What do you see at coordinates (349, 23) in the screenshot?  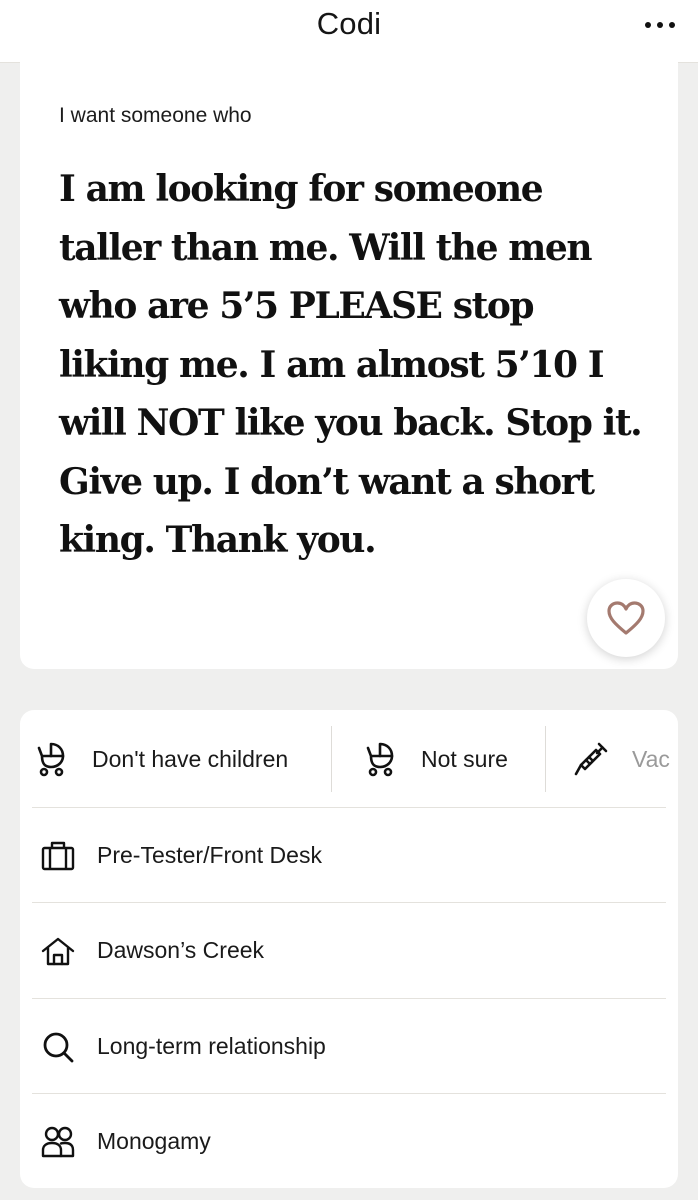 I see `profile-name: Codi` at bounding box center [349, 23].